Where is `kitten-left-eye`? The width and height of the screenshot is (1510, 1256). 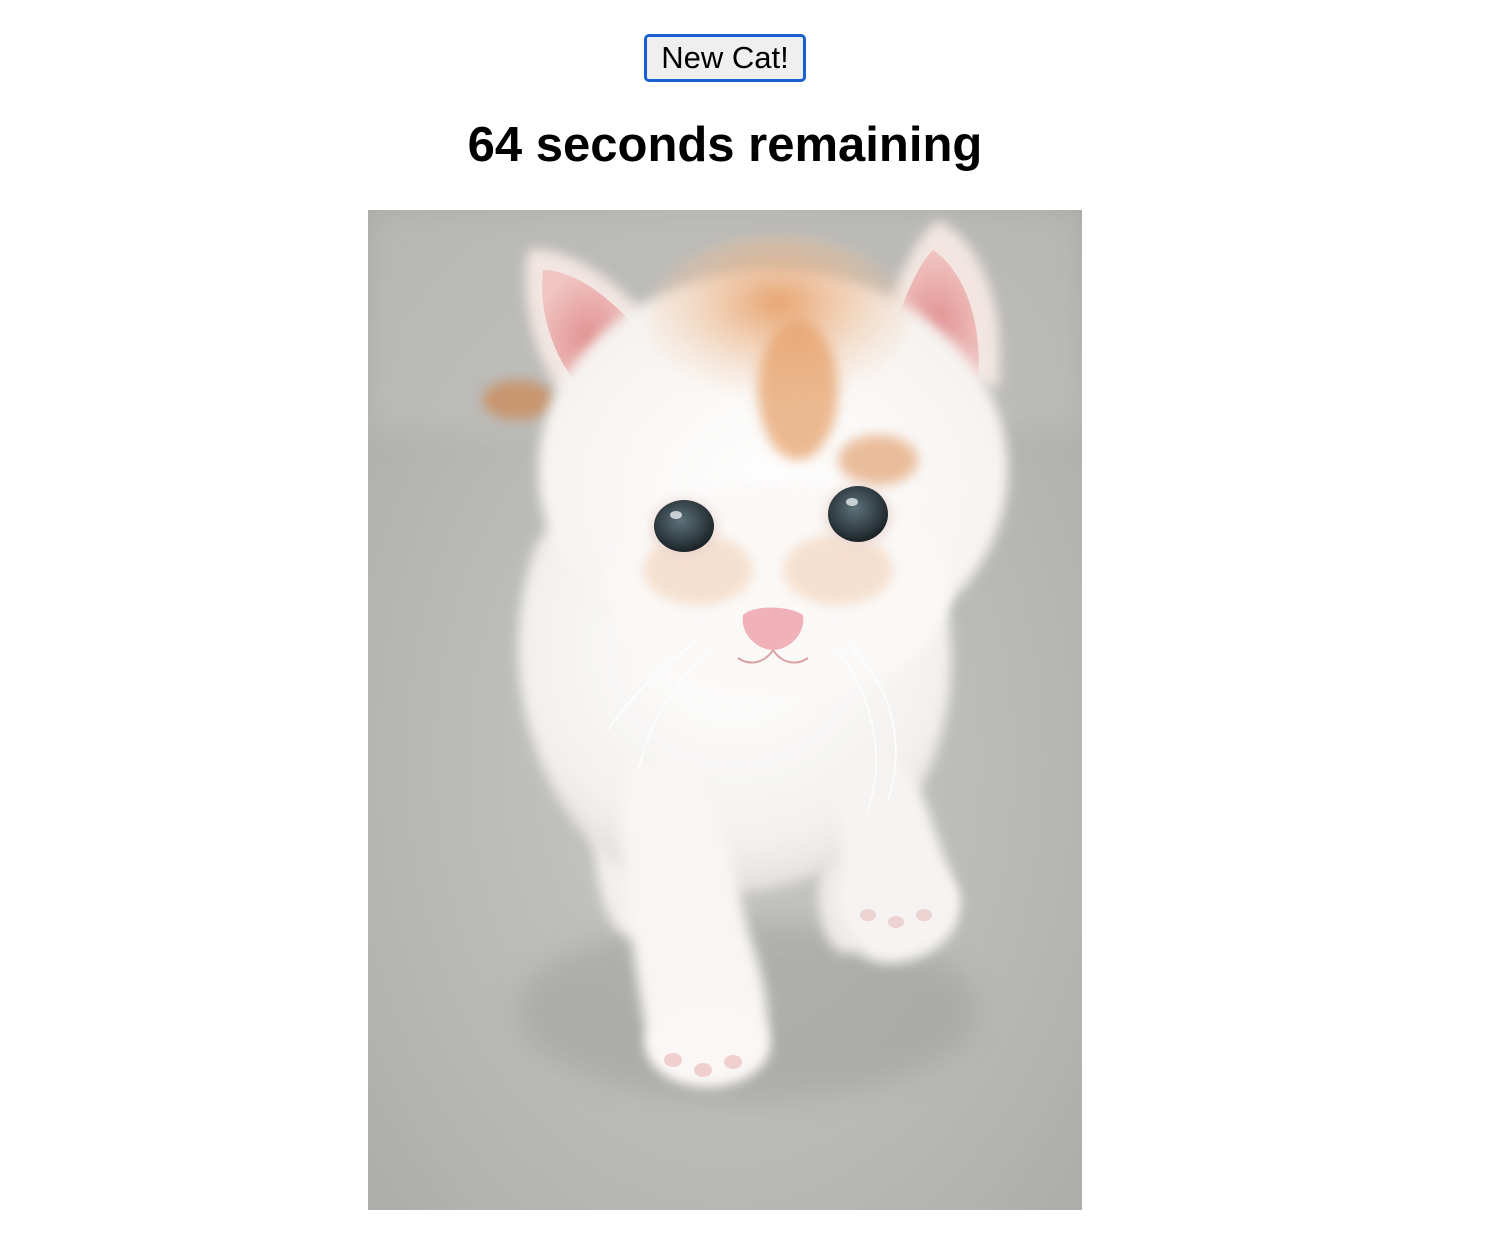 kitten-left-eye is located at coordinates (684, 526).